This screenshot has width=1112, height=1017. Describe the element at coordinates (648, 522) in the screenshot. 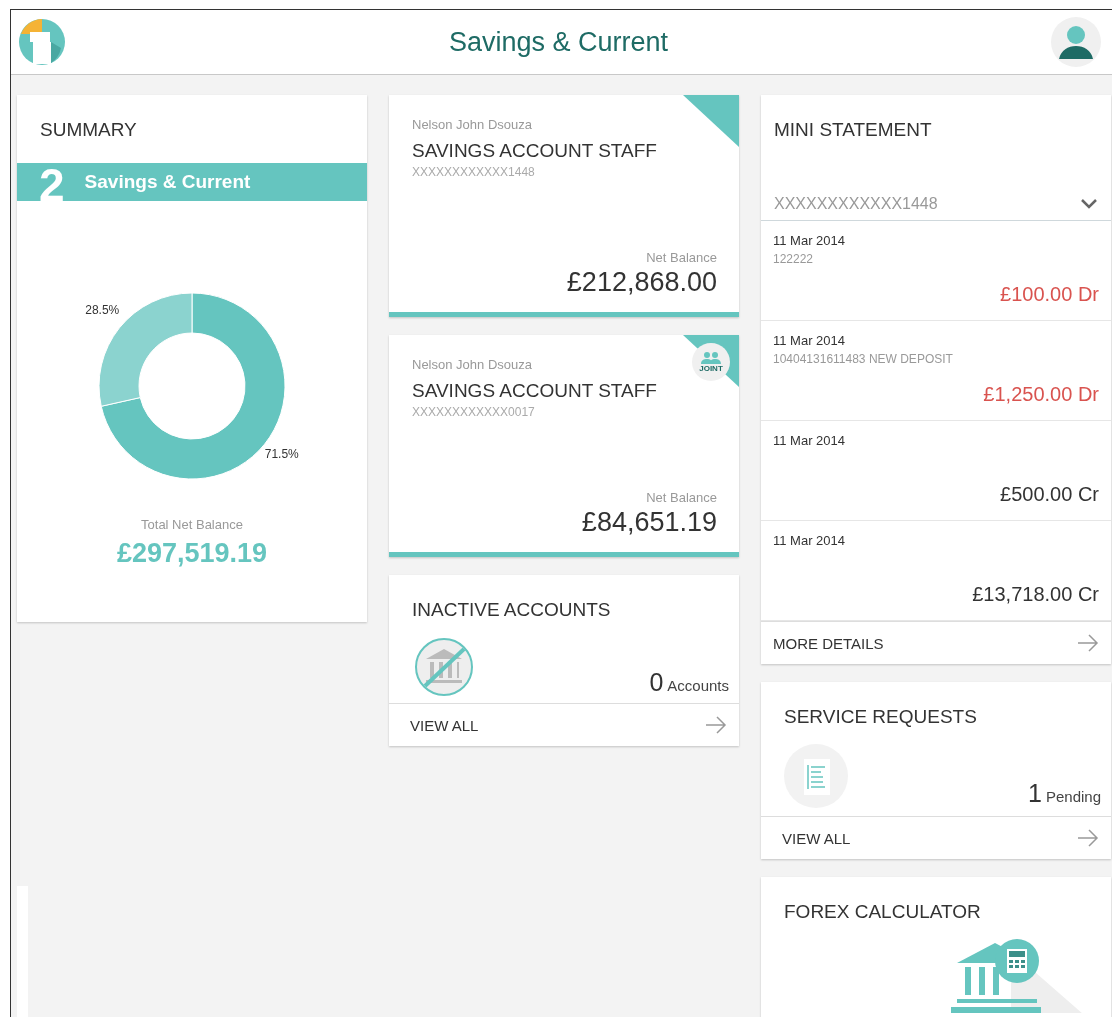

I see `net-balance: £84,651.19` at that location.